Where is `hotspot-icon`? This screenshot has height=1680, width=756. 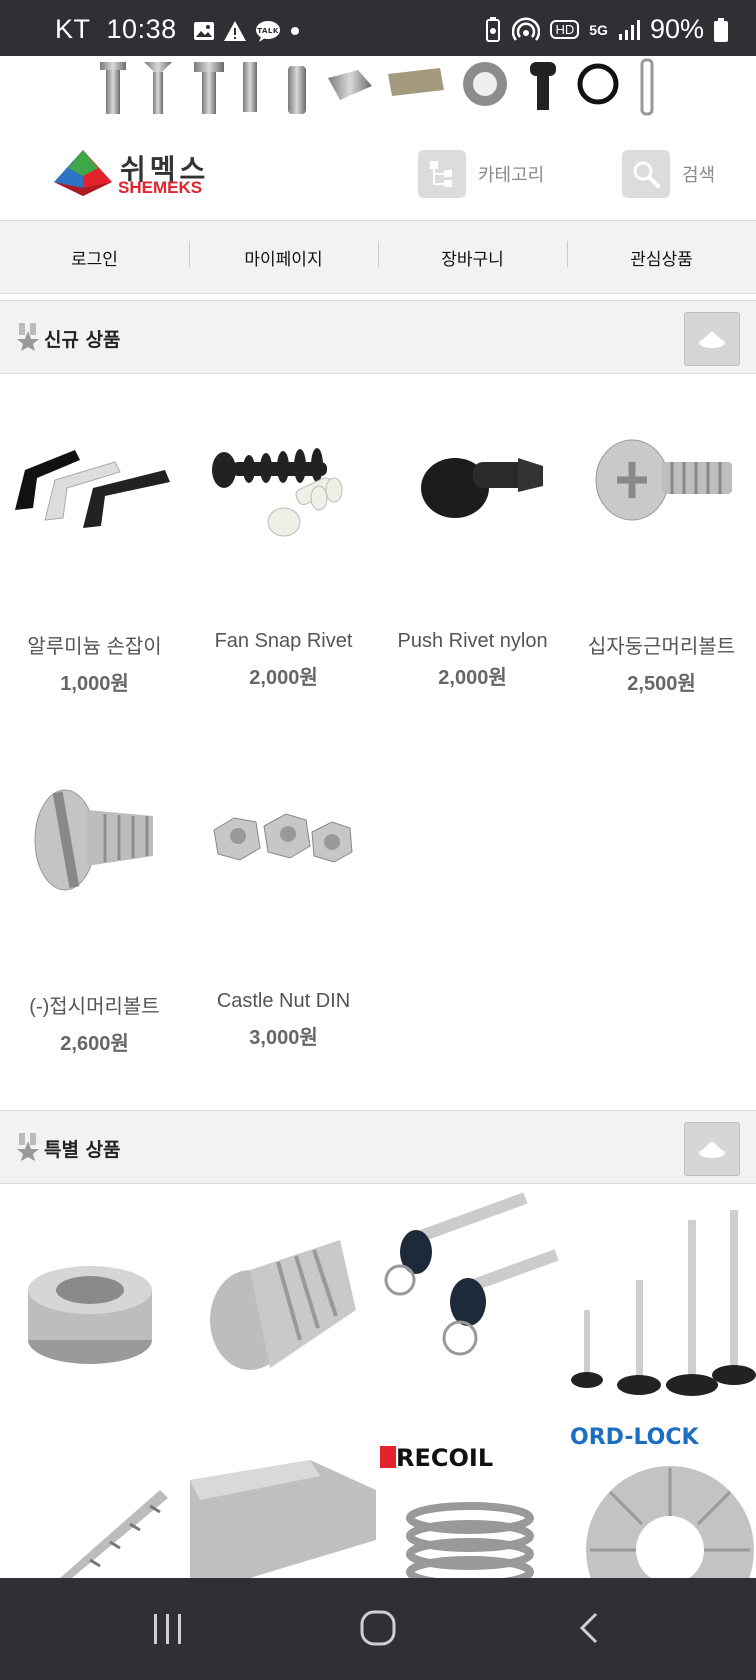
hotspot-icon is located at coordinates (526, 28).